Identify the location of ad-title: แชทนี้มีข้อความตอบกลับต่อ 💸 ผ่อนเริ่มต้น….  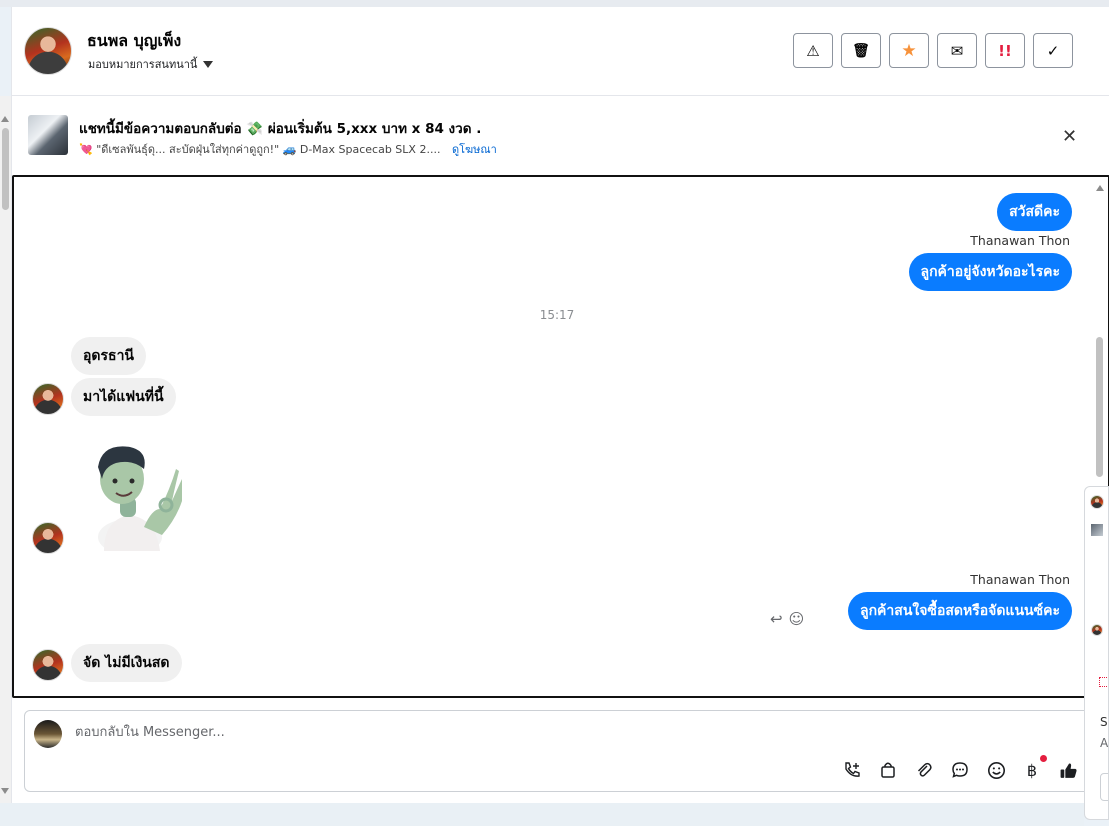
(280, 129).